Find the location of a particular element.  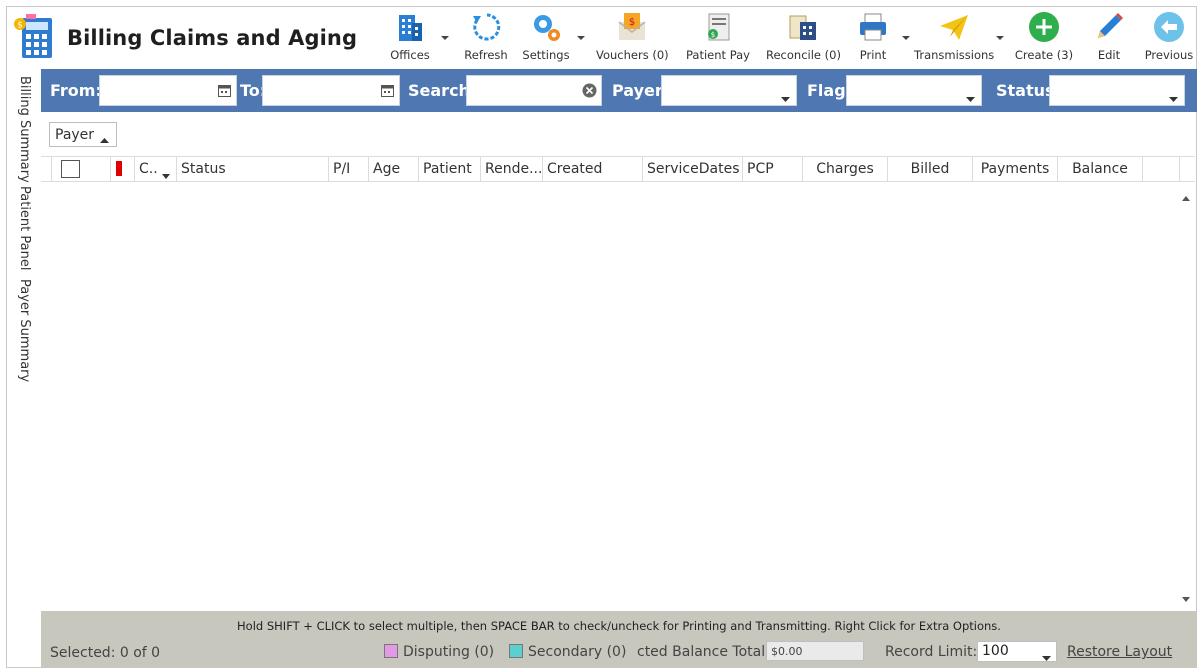

back-arrow-circle-icon is located at coordinates (1169, 27).